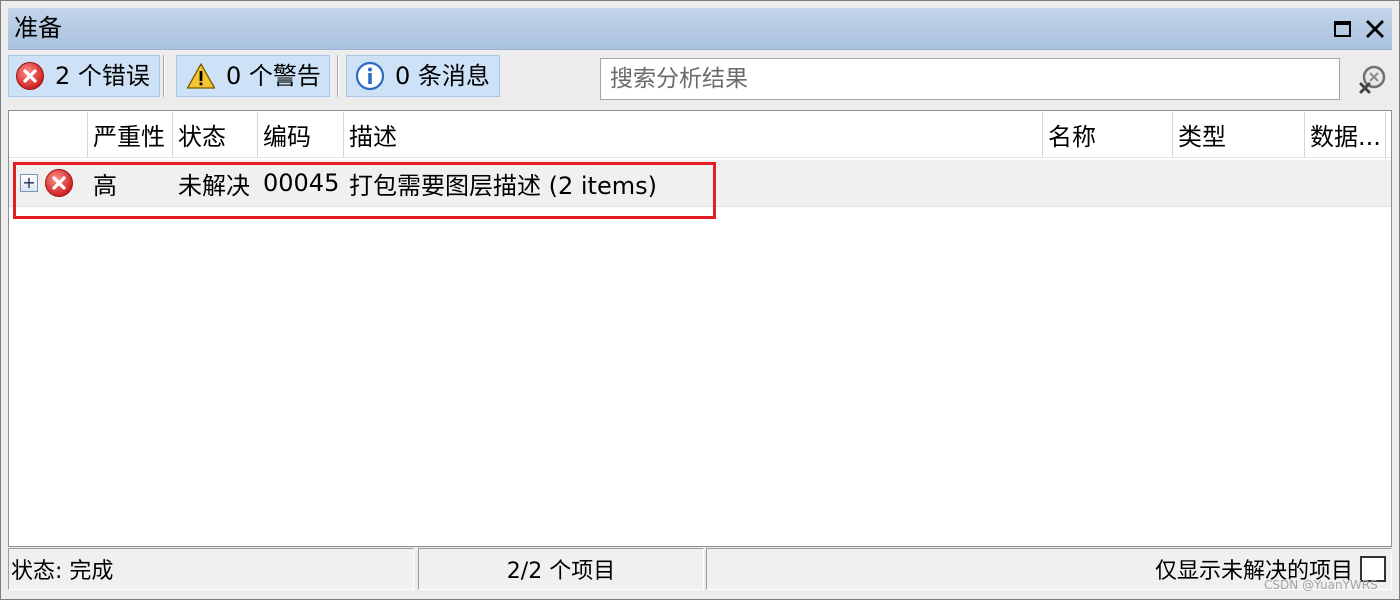  I want to click on maximize-button, so click(1342, 29).